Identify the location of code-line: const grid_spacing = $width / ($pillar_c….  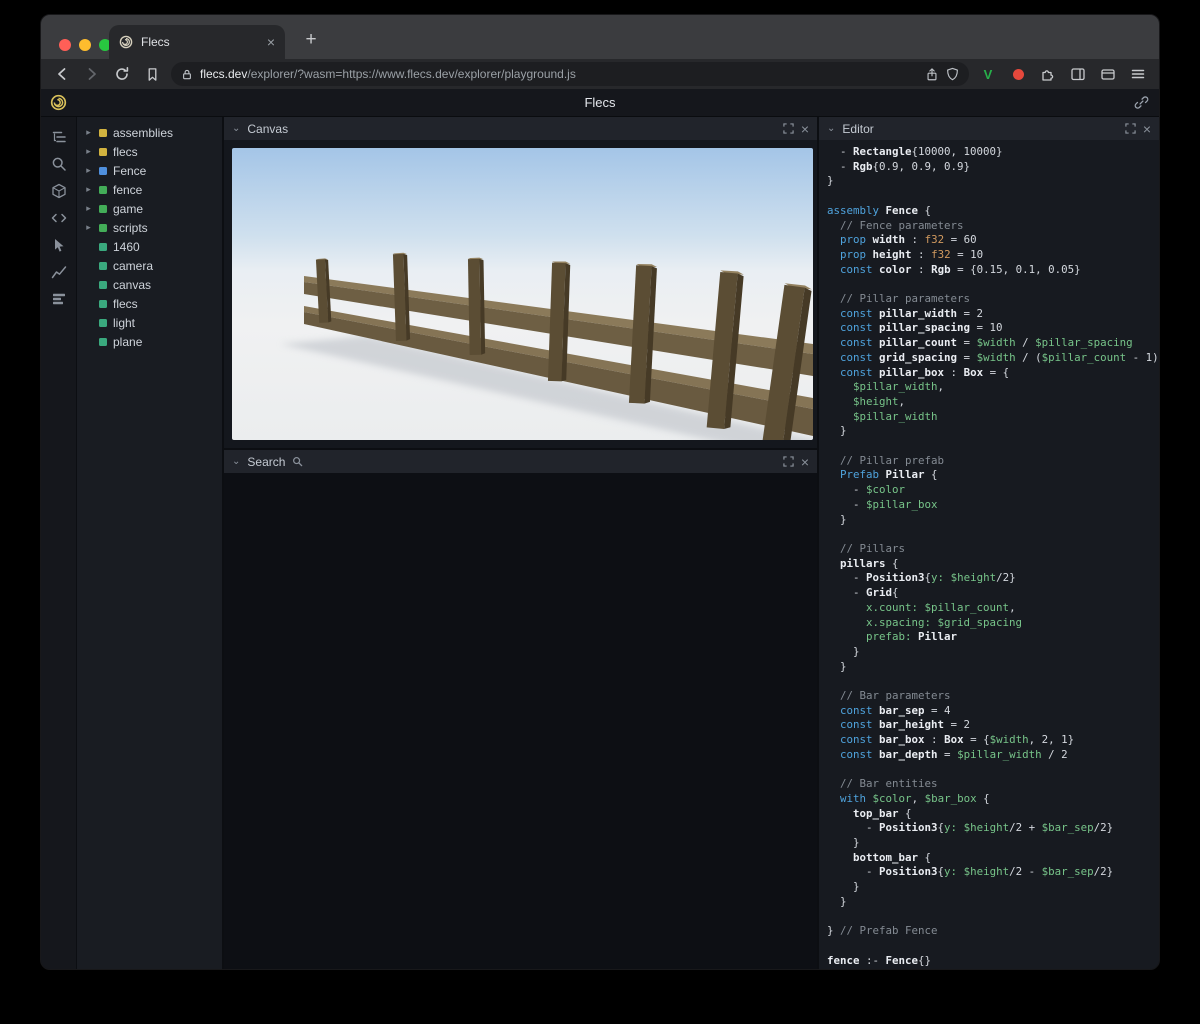
(993, 358).